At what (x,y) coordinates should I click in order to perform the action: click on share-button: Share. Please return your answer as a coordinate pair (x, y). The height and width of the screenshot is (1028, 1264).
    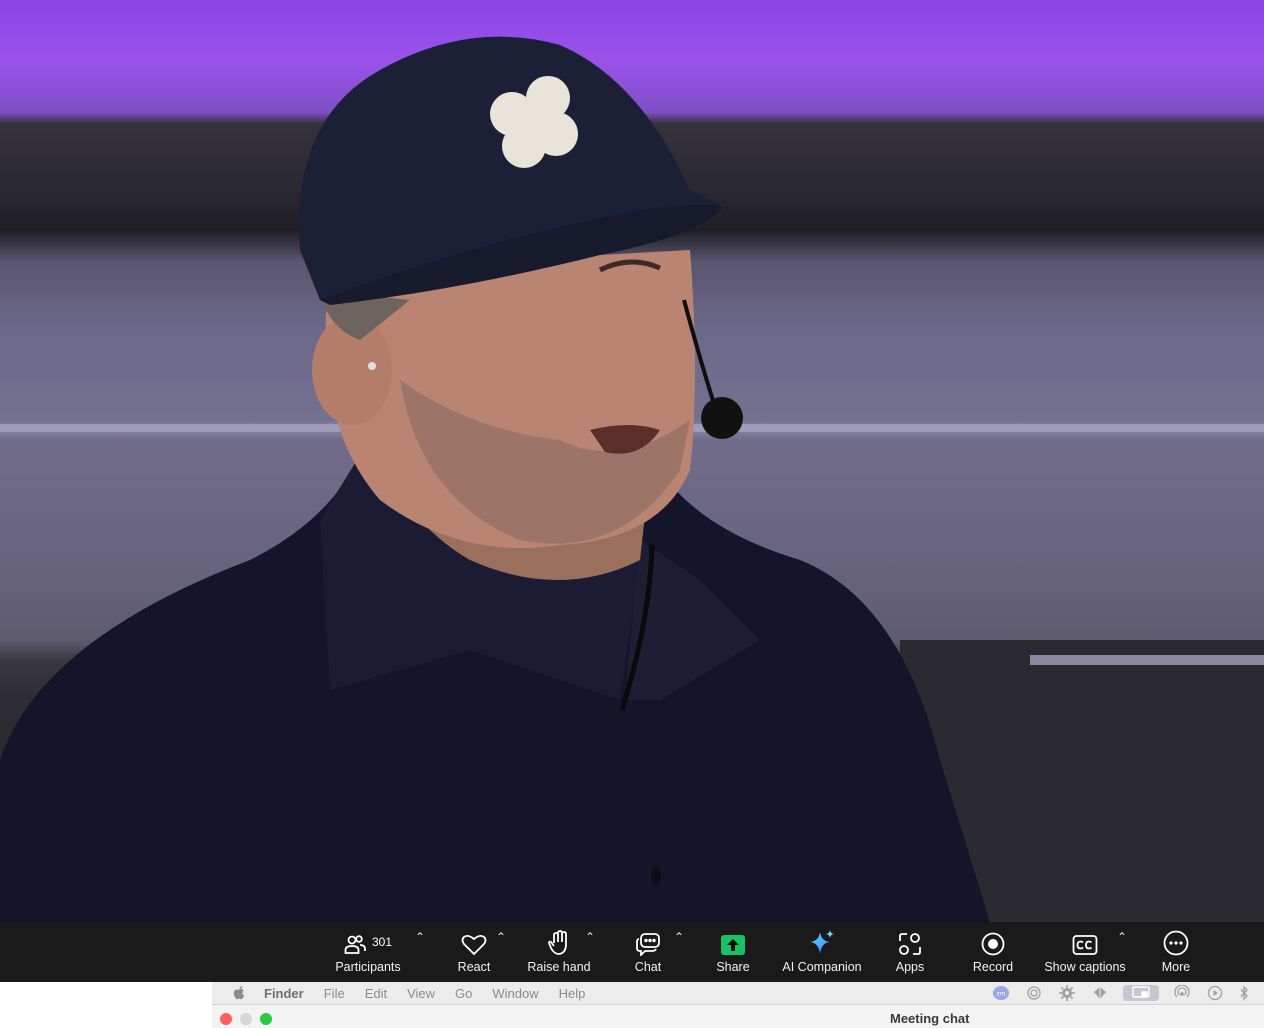
    Looking at the image, I should click on (733, 952).